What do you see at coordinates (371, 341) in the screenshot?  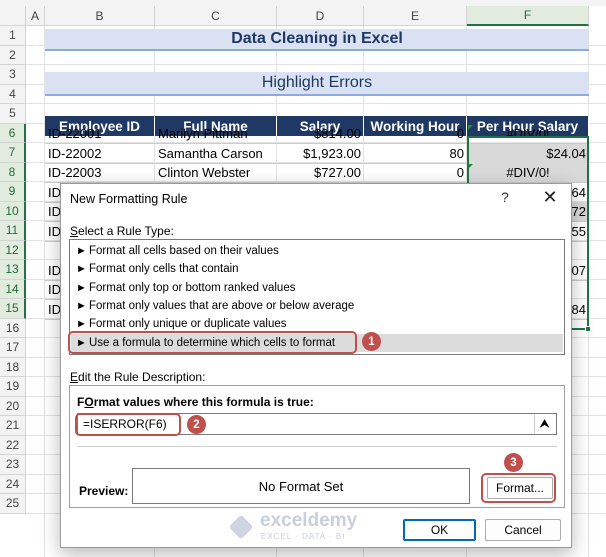 I see `callout-badge-1: 1` at bounding box center [371, 341].